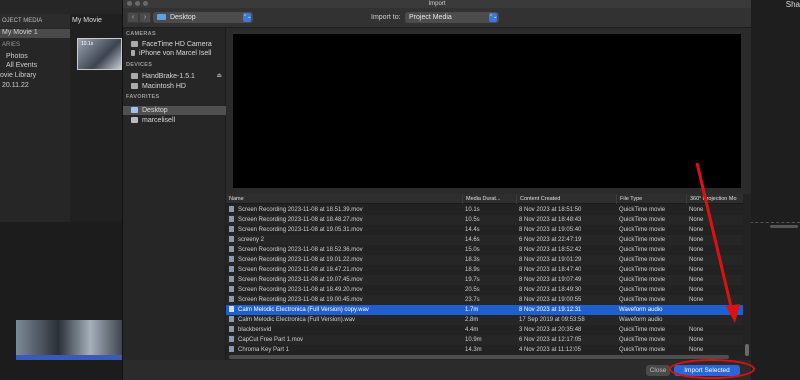 This screenshot has width=800, height=380. I want to click on cell-text: CapCut Free Part 1.mov, so click(271, 340).